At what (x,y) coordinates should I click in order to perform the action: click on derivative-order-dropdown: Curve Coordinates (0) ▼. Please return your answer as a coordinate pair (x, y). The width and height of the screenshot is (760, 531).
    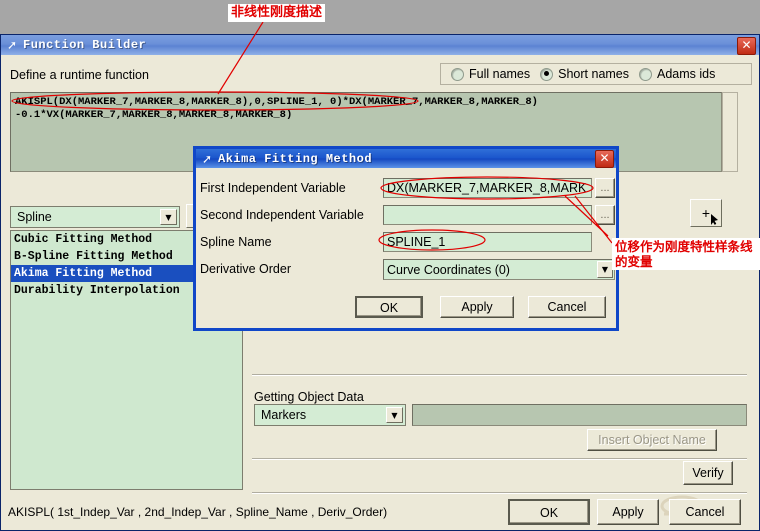
    Looking at the image, I should click on (499, 269).